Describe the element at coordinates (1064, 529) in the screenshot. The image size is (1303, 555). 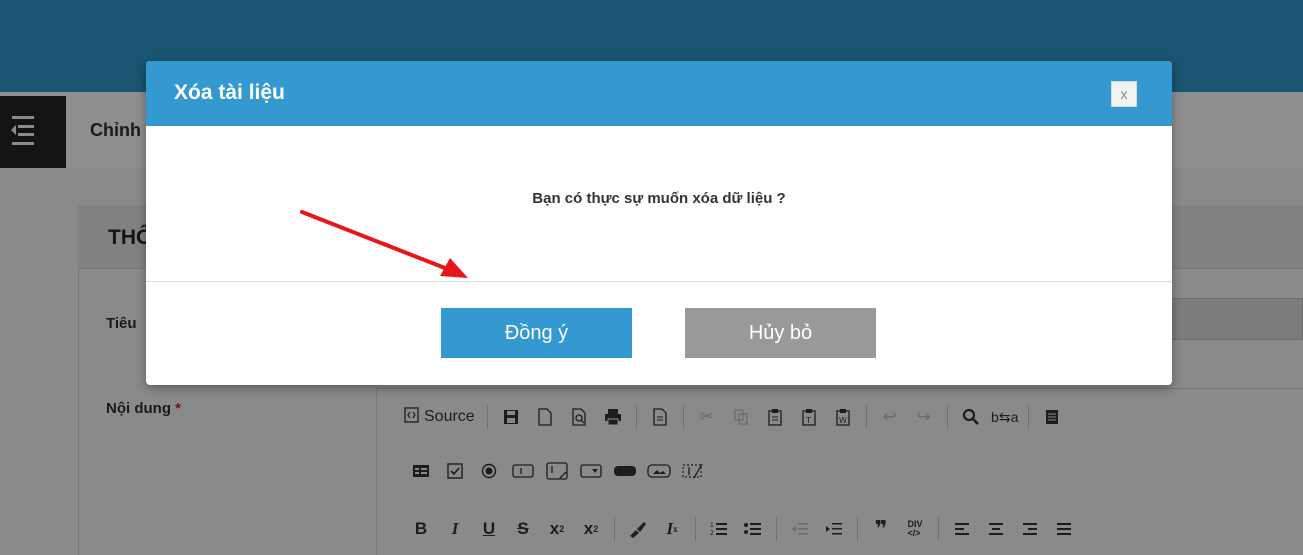
I see `justify-icon` at that location.